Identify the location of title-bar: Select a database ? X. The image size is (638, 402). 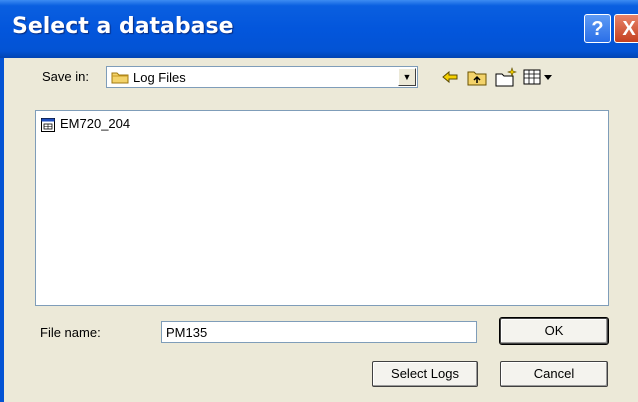
(319, 29).